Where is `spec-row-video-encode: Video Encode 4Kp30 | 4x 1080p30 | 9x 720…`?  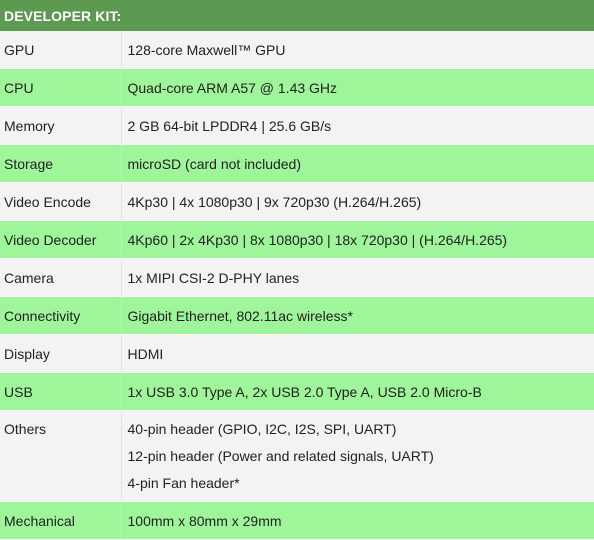 spec-row-video-encode: Video Encode 4Kp30 | 4x 1080p30 | 9x 720… is located at coordinates (297, 202).